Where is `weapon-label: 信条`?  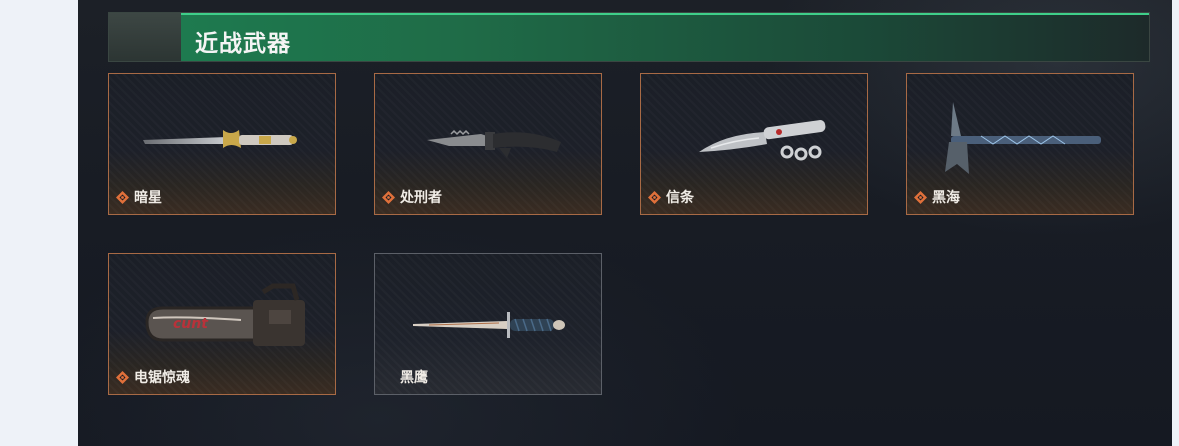
weapon-label: 信条 is located at coordinates (670, 197).